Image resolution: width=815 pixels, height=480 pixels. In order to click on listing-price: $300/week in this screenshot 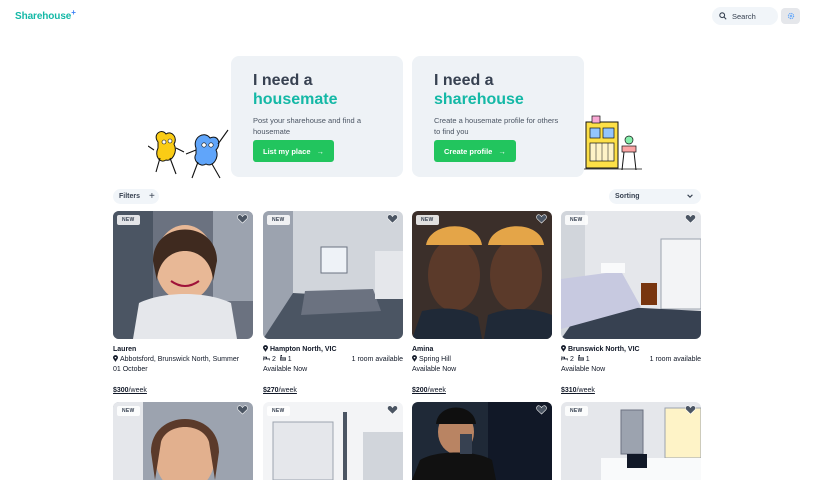, I will do `click(130, 390)`.